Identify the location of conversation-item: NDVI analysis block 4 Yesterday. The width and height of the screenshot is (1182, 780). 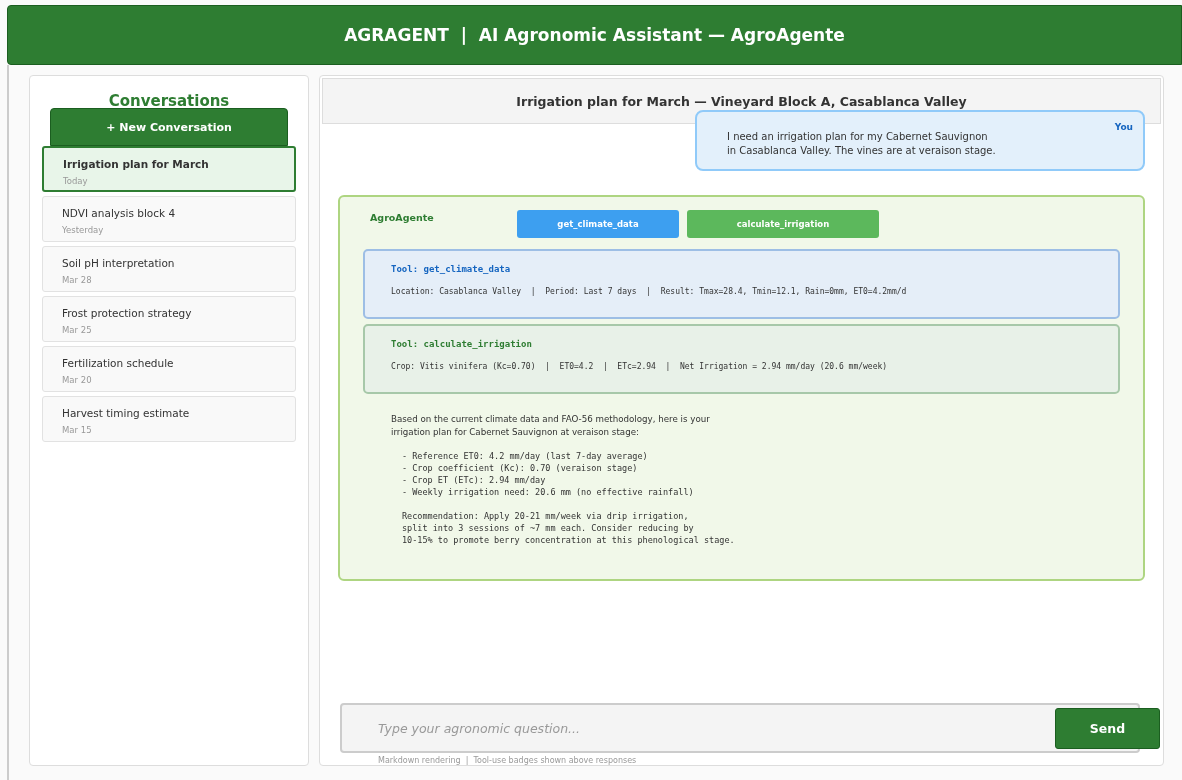
(169, 219).